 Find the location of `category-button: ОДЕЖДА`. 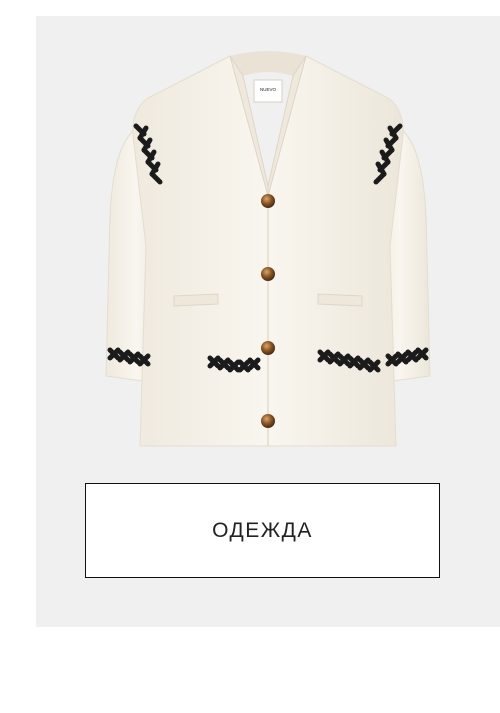

category-button: ОДЕЖДА is located at coordinates (262, 530).